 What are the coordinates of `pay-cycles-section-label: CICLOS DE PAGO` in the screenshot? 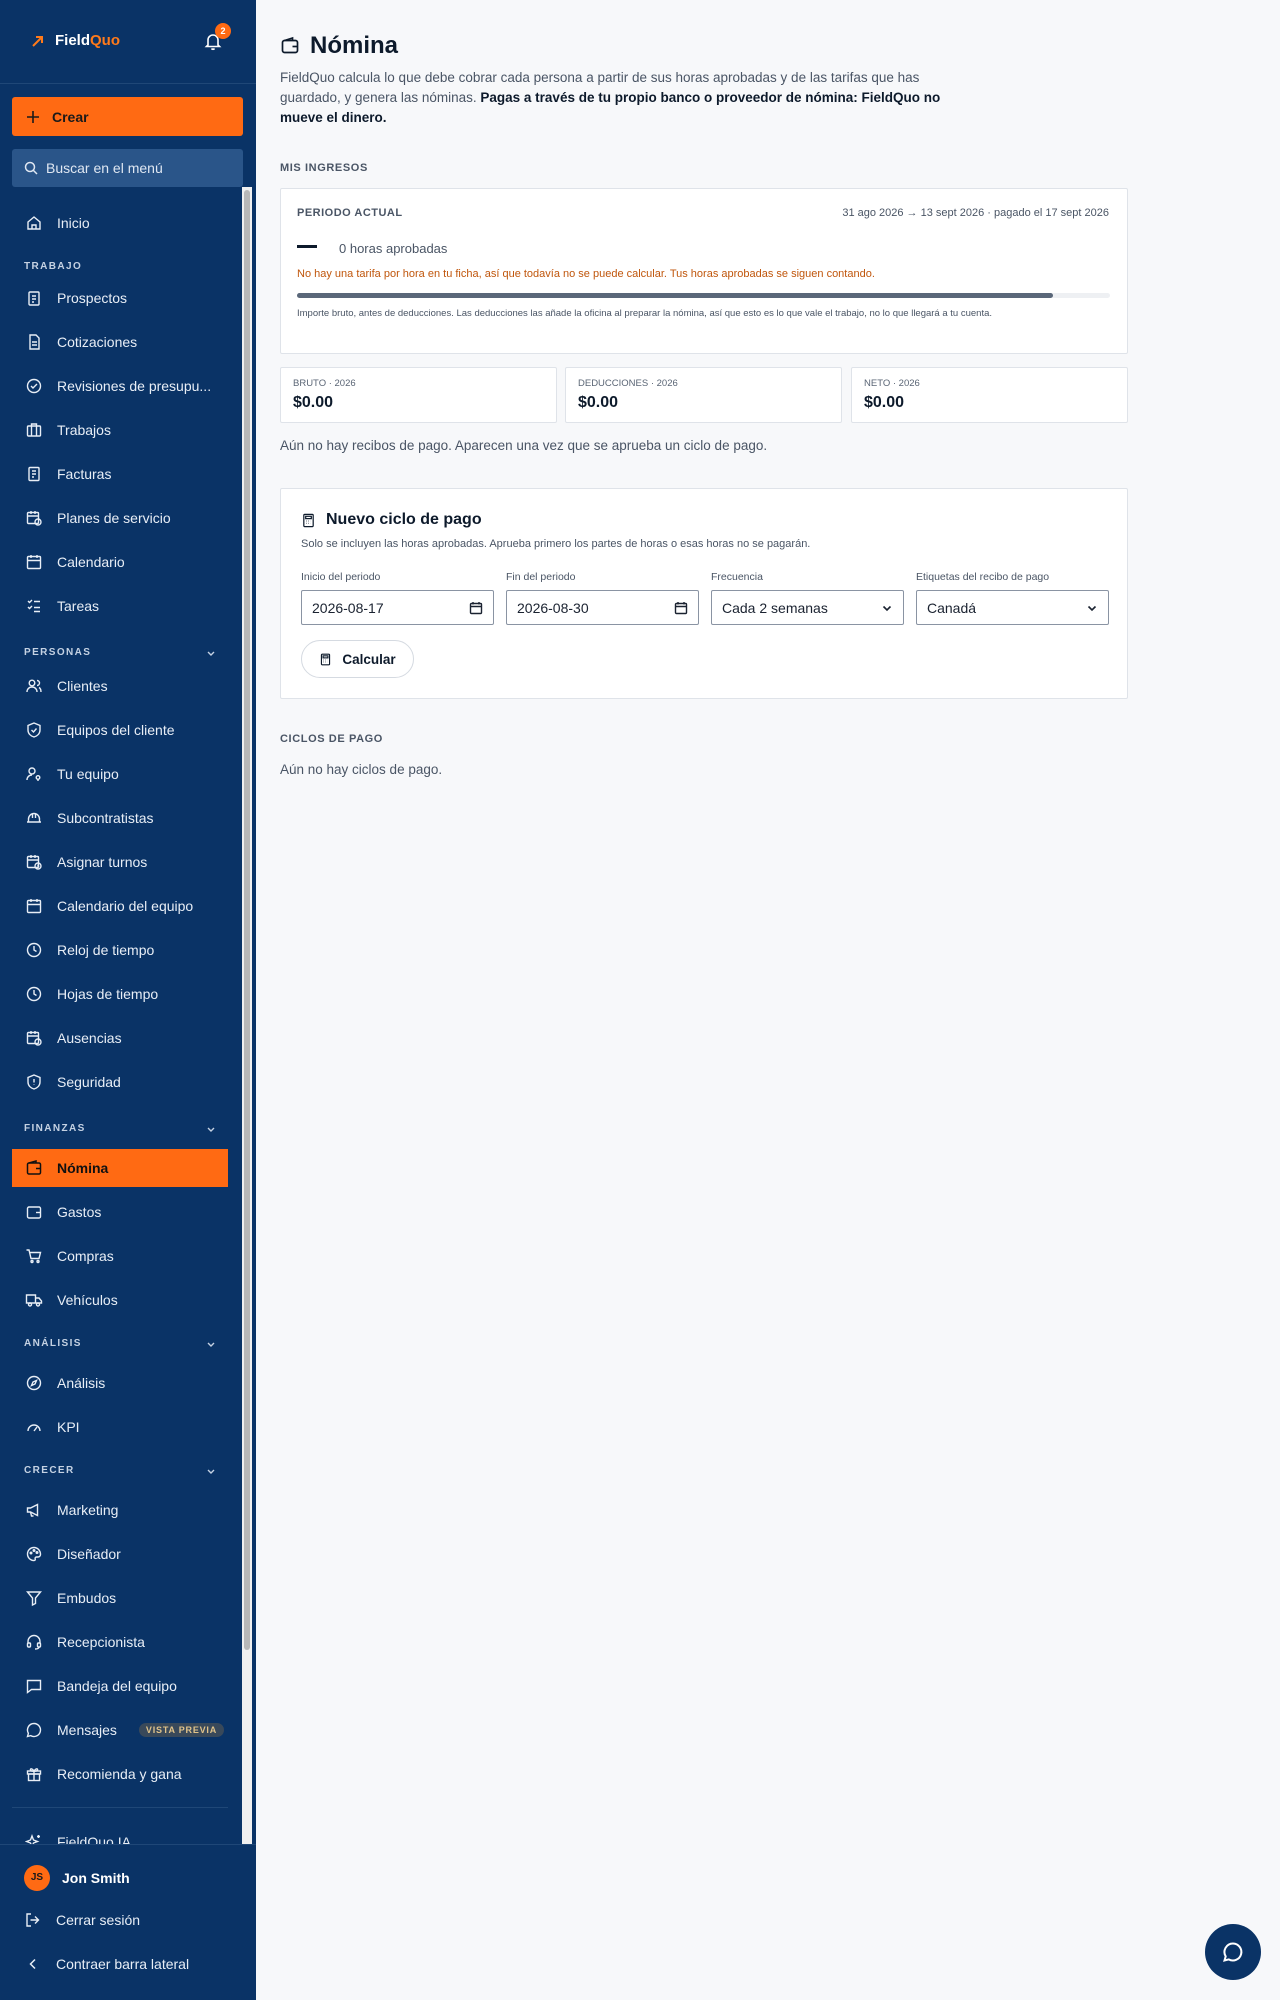 It's located at (331, 739).